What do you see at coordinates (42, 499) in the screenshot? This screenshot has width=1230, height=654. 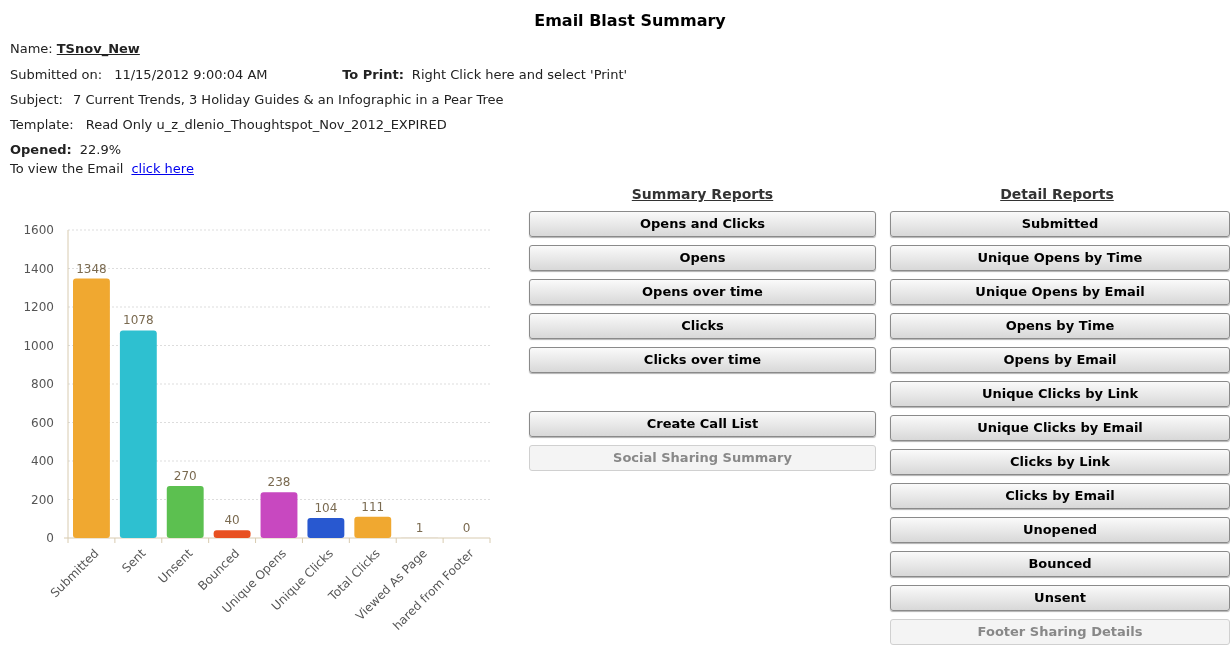 I see `axis-tick-label: 200` at bounding box center [42, 499].